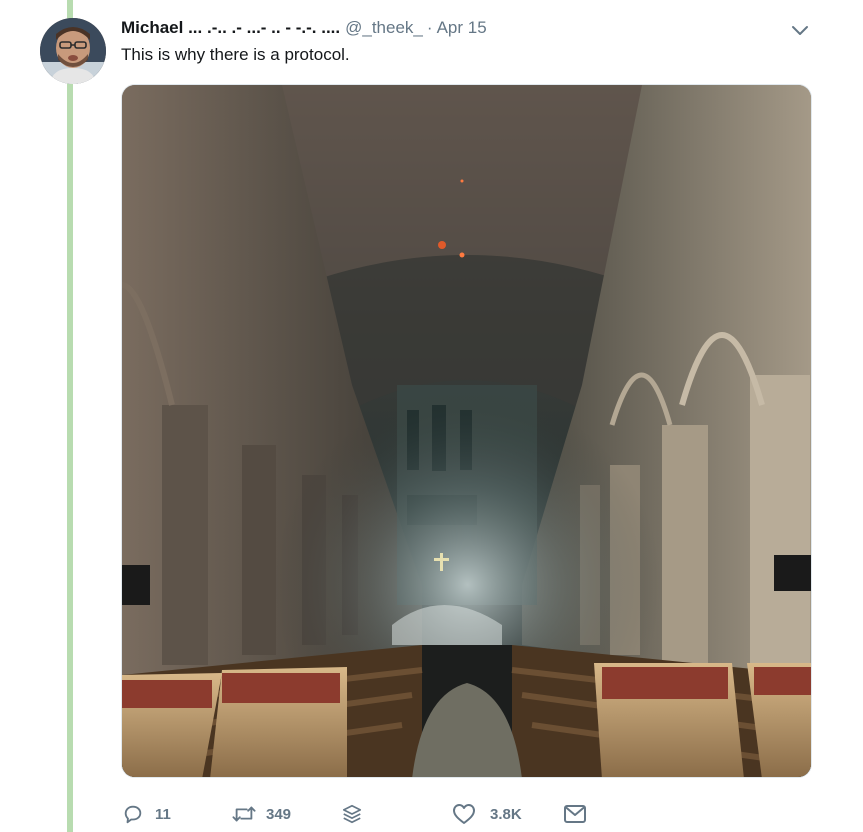 This screenshot has height=832, width=863. What do you see at coordinates (279, 814) in the screenshot?
I see `retweet-count: 349` at bounding box center [279, 814].